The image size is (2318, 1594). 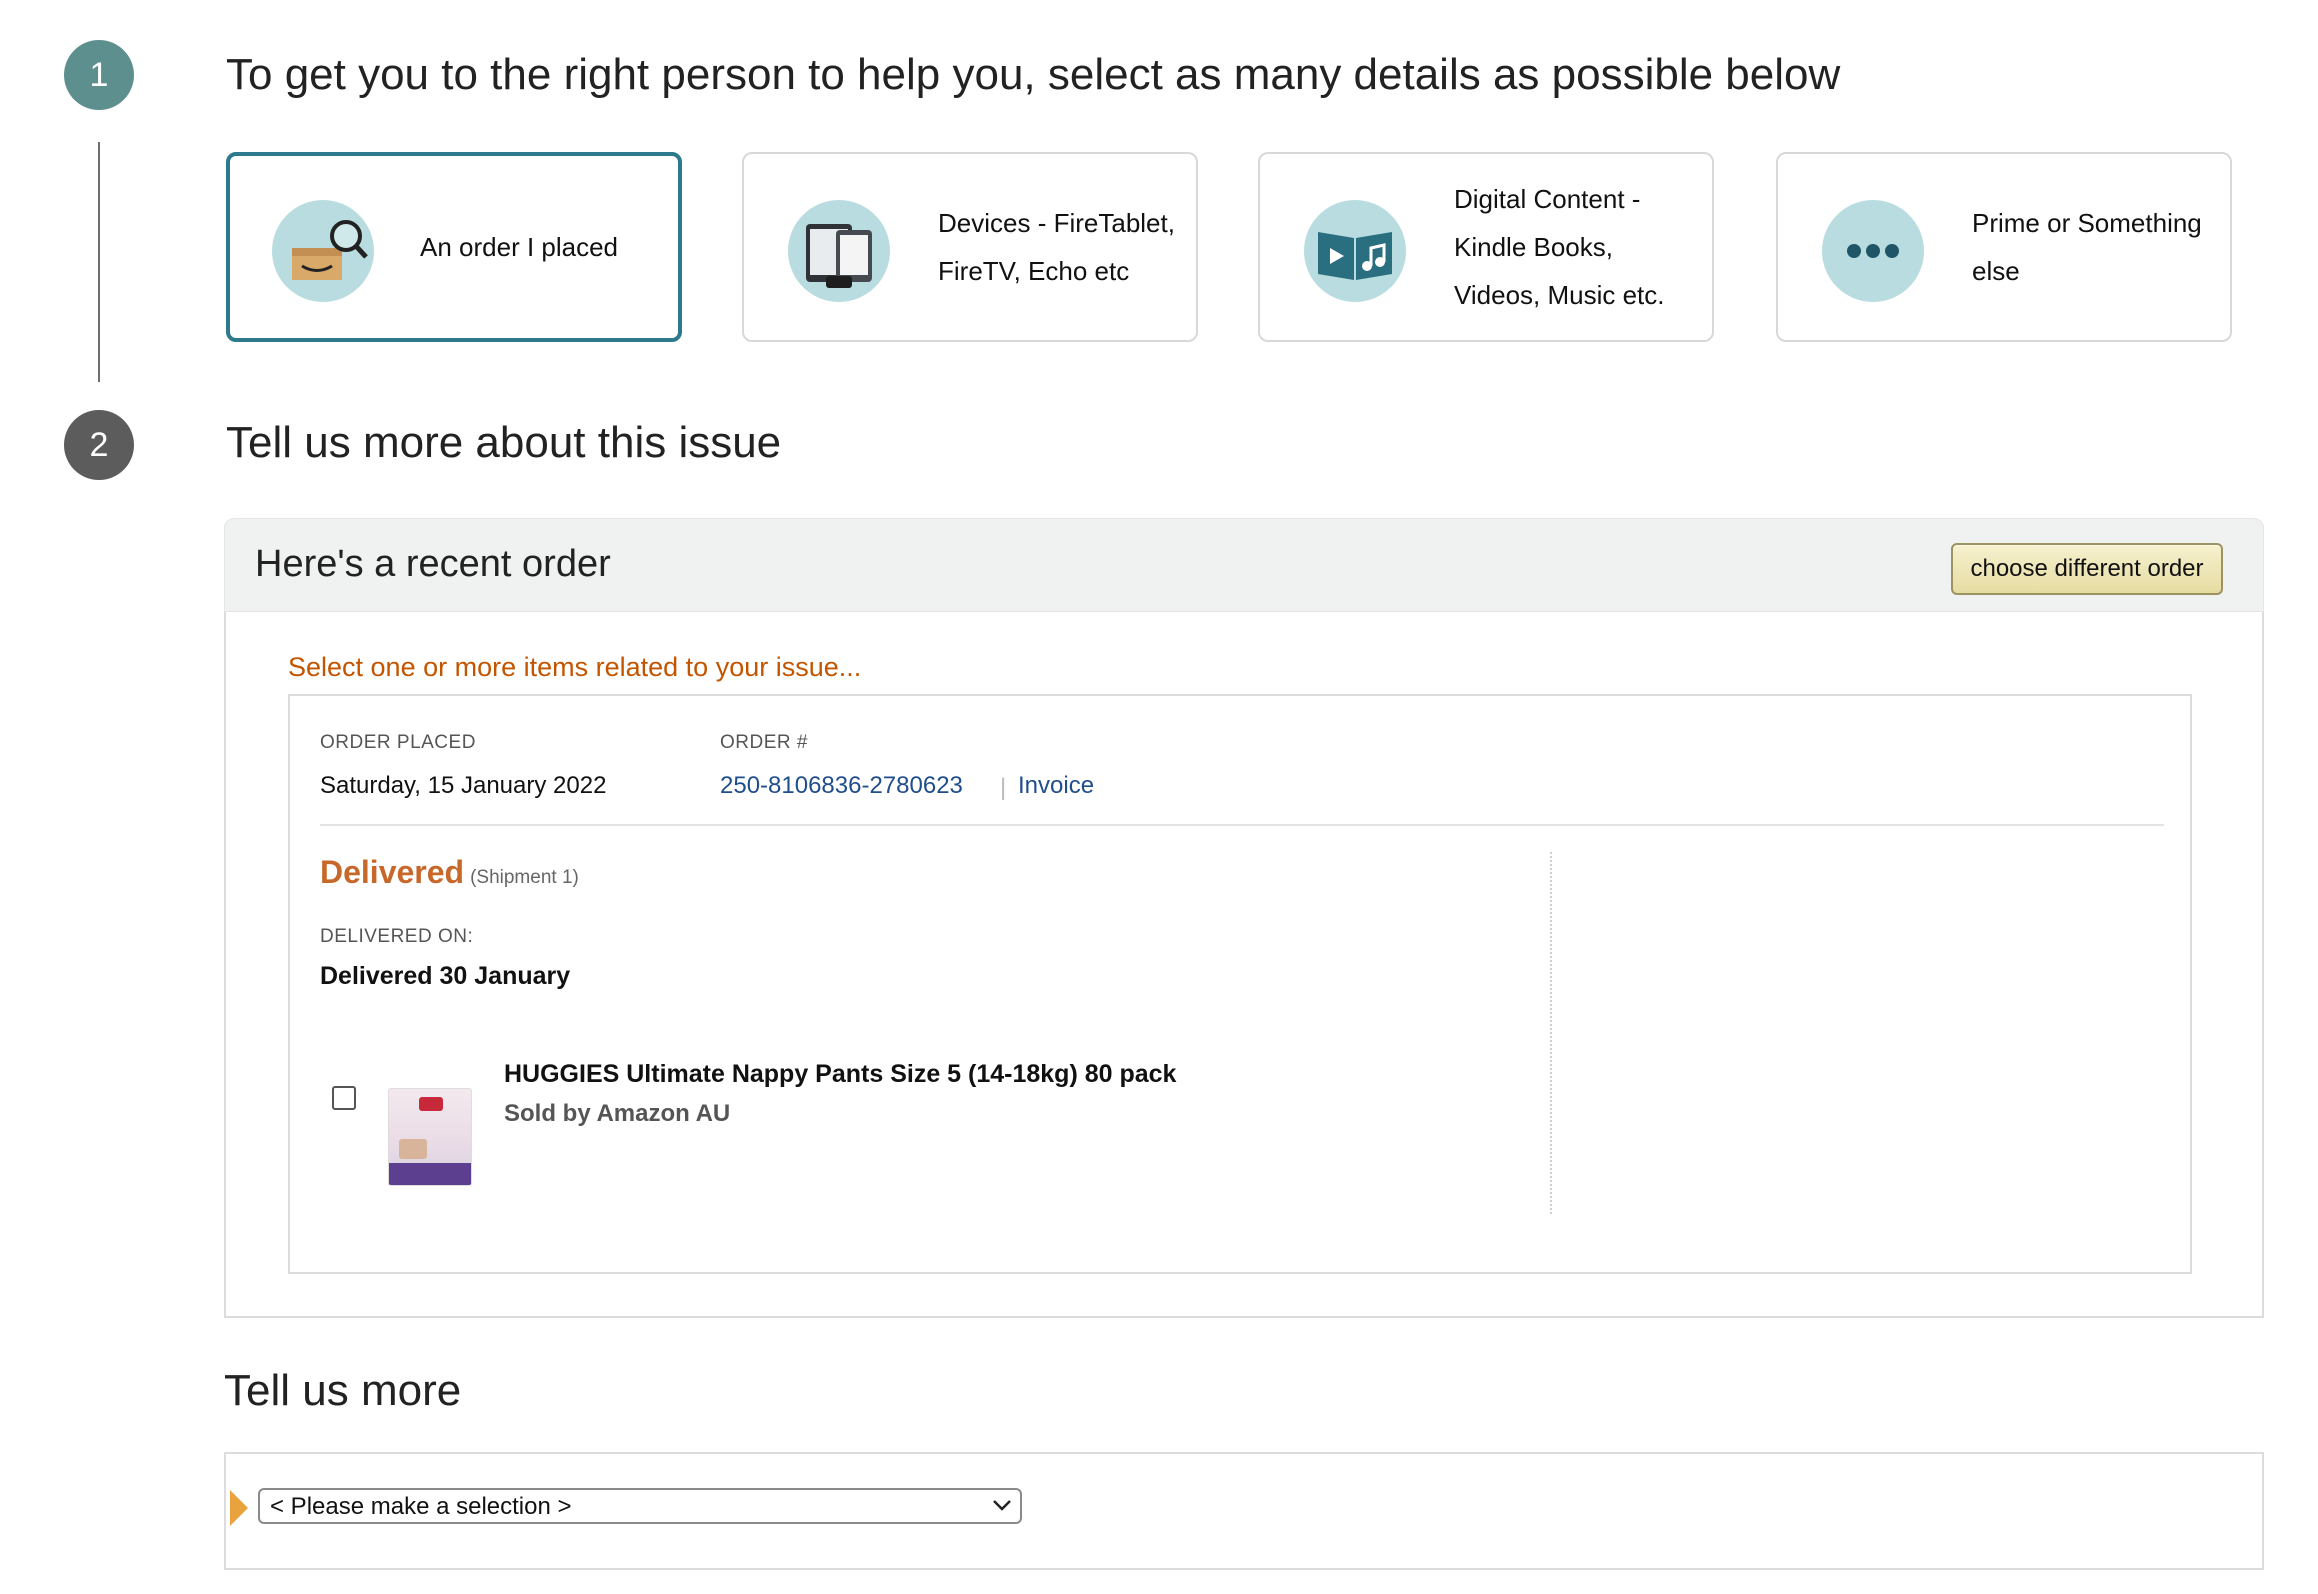 What do you see at coordinates (430, 1137) in the screenshot?
I see `product-thumbnail` at bounding box center [430, 1137].